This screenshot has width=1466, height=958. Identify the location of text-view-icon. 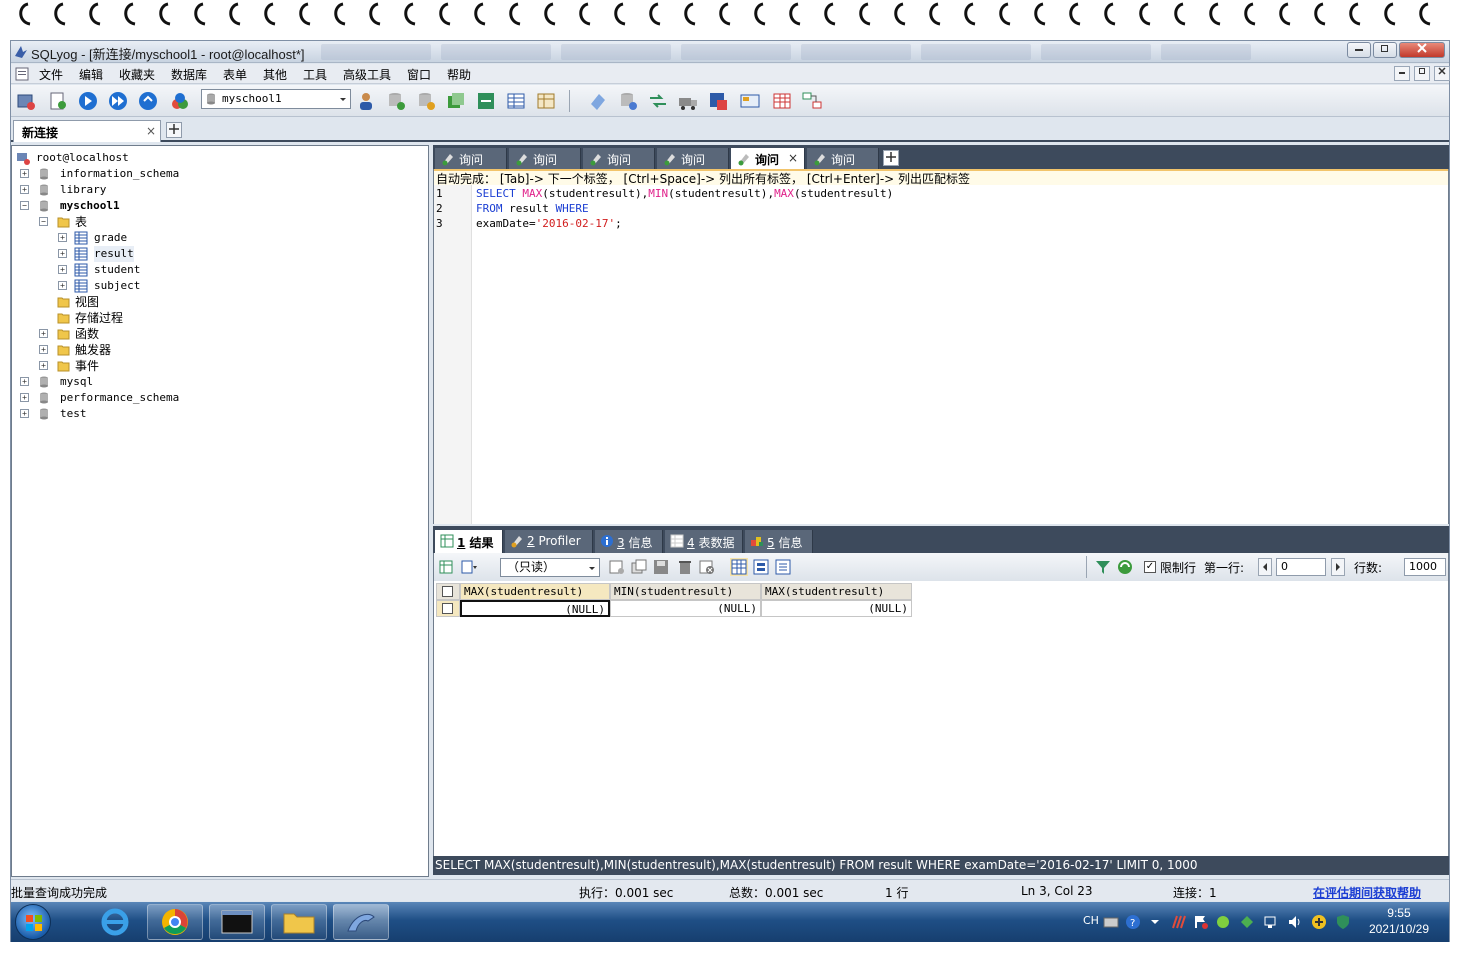
(783, 567).